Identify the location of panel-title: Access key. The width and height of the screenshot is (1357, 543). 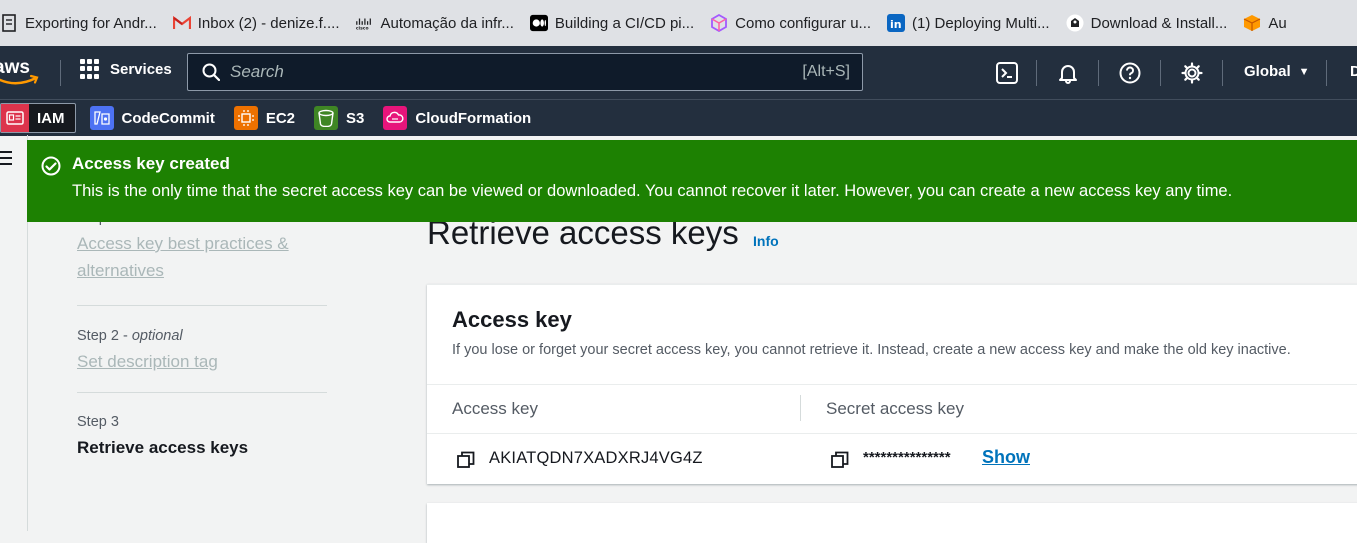
(512, 319).